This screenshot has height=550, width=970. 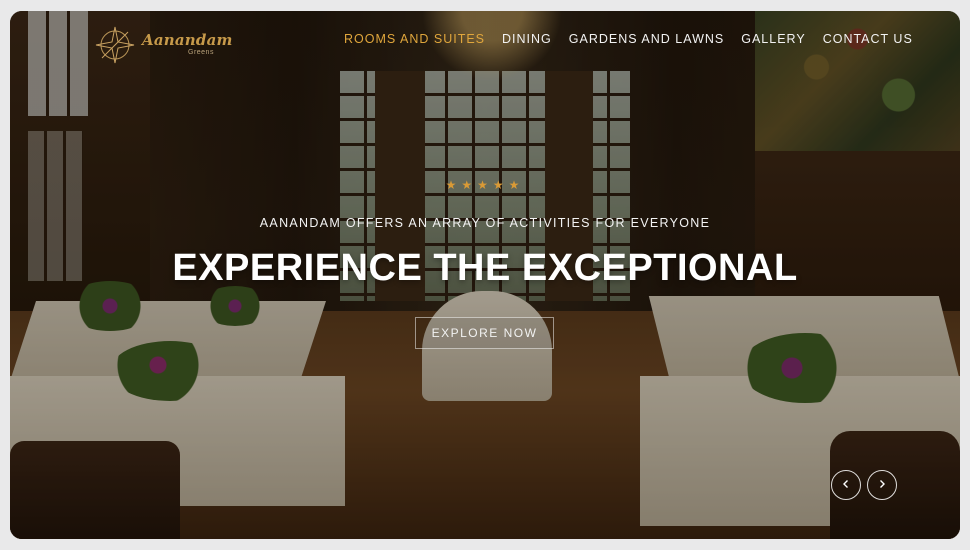 I want to click on explore-now-button: EXPLORE NOW, so click(x=484, y=333).